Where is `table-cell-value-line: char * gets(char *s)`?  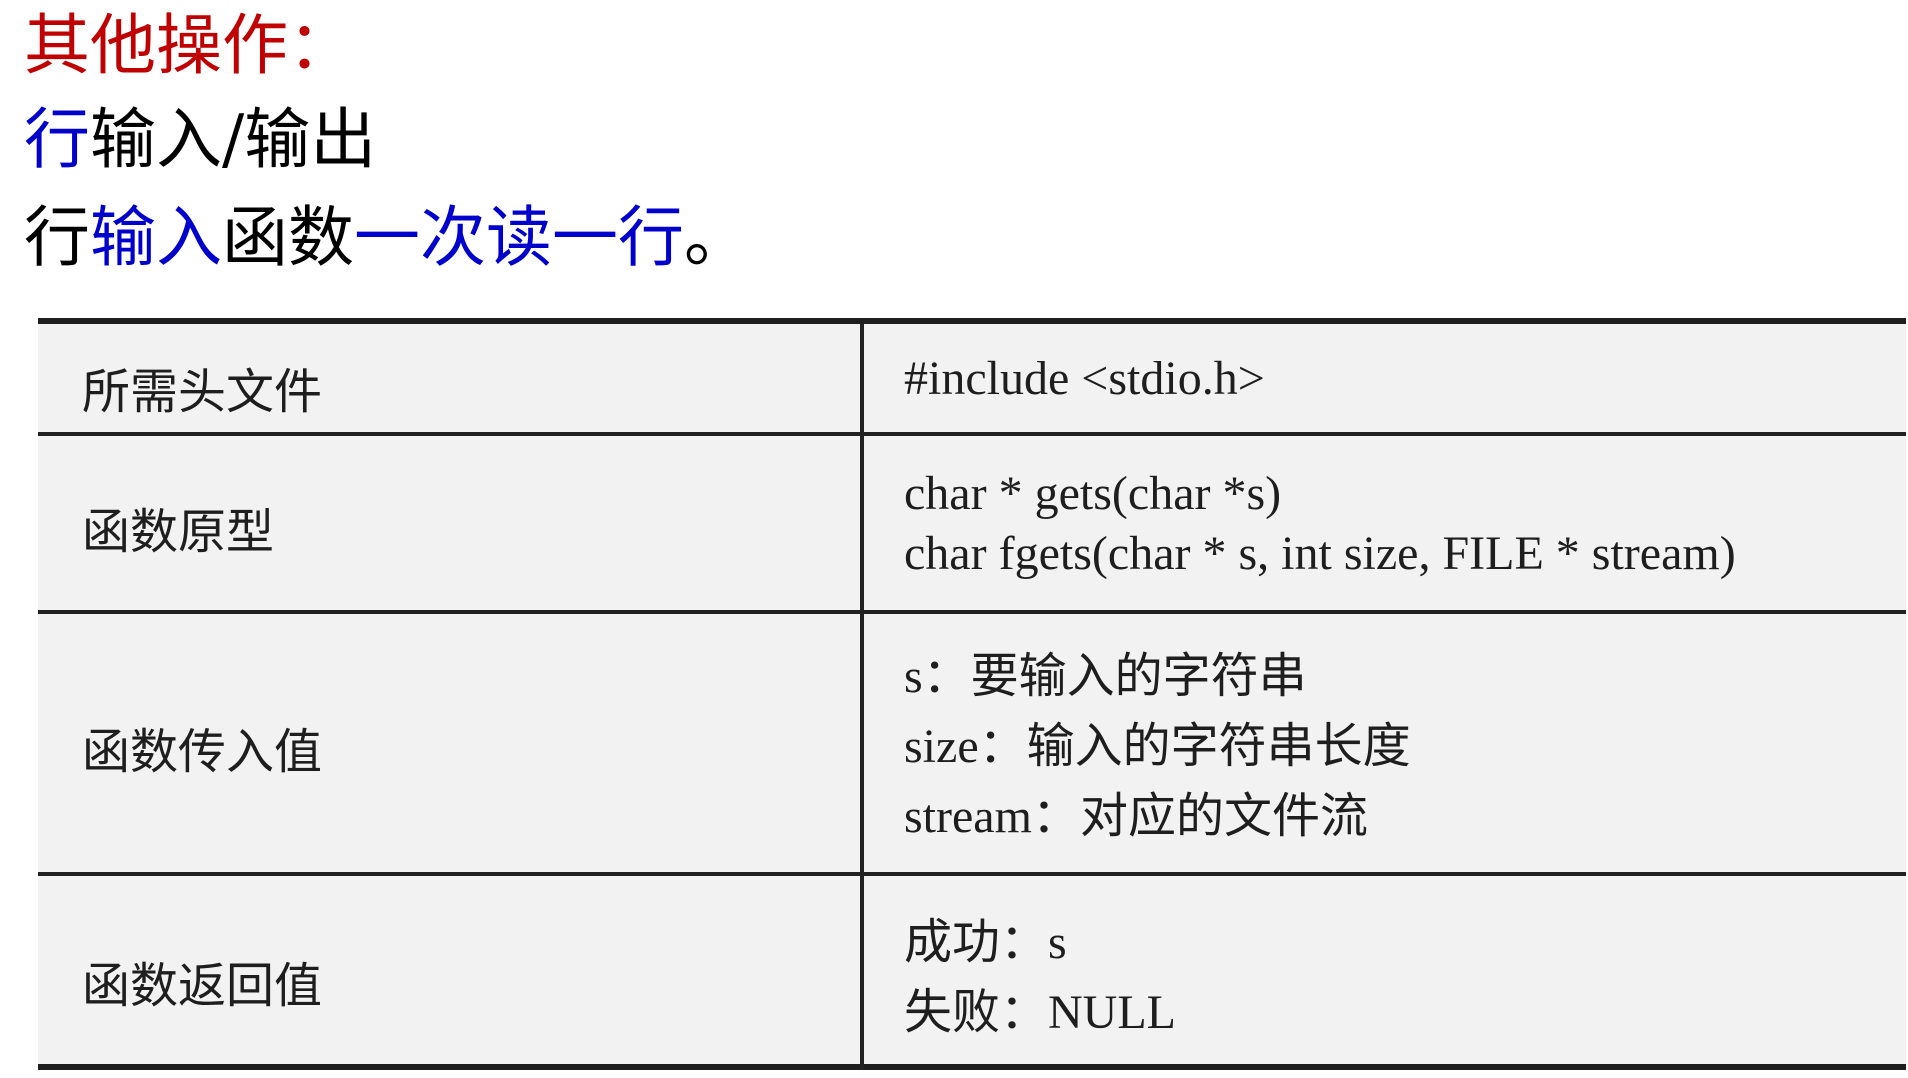 table-cell-value-line: char * gets(char *s) is located at coordinates (1093, 493).